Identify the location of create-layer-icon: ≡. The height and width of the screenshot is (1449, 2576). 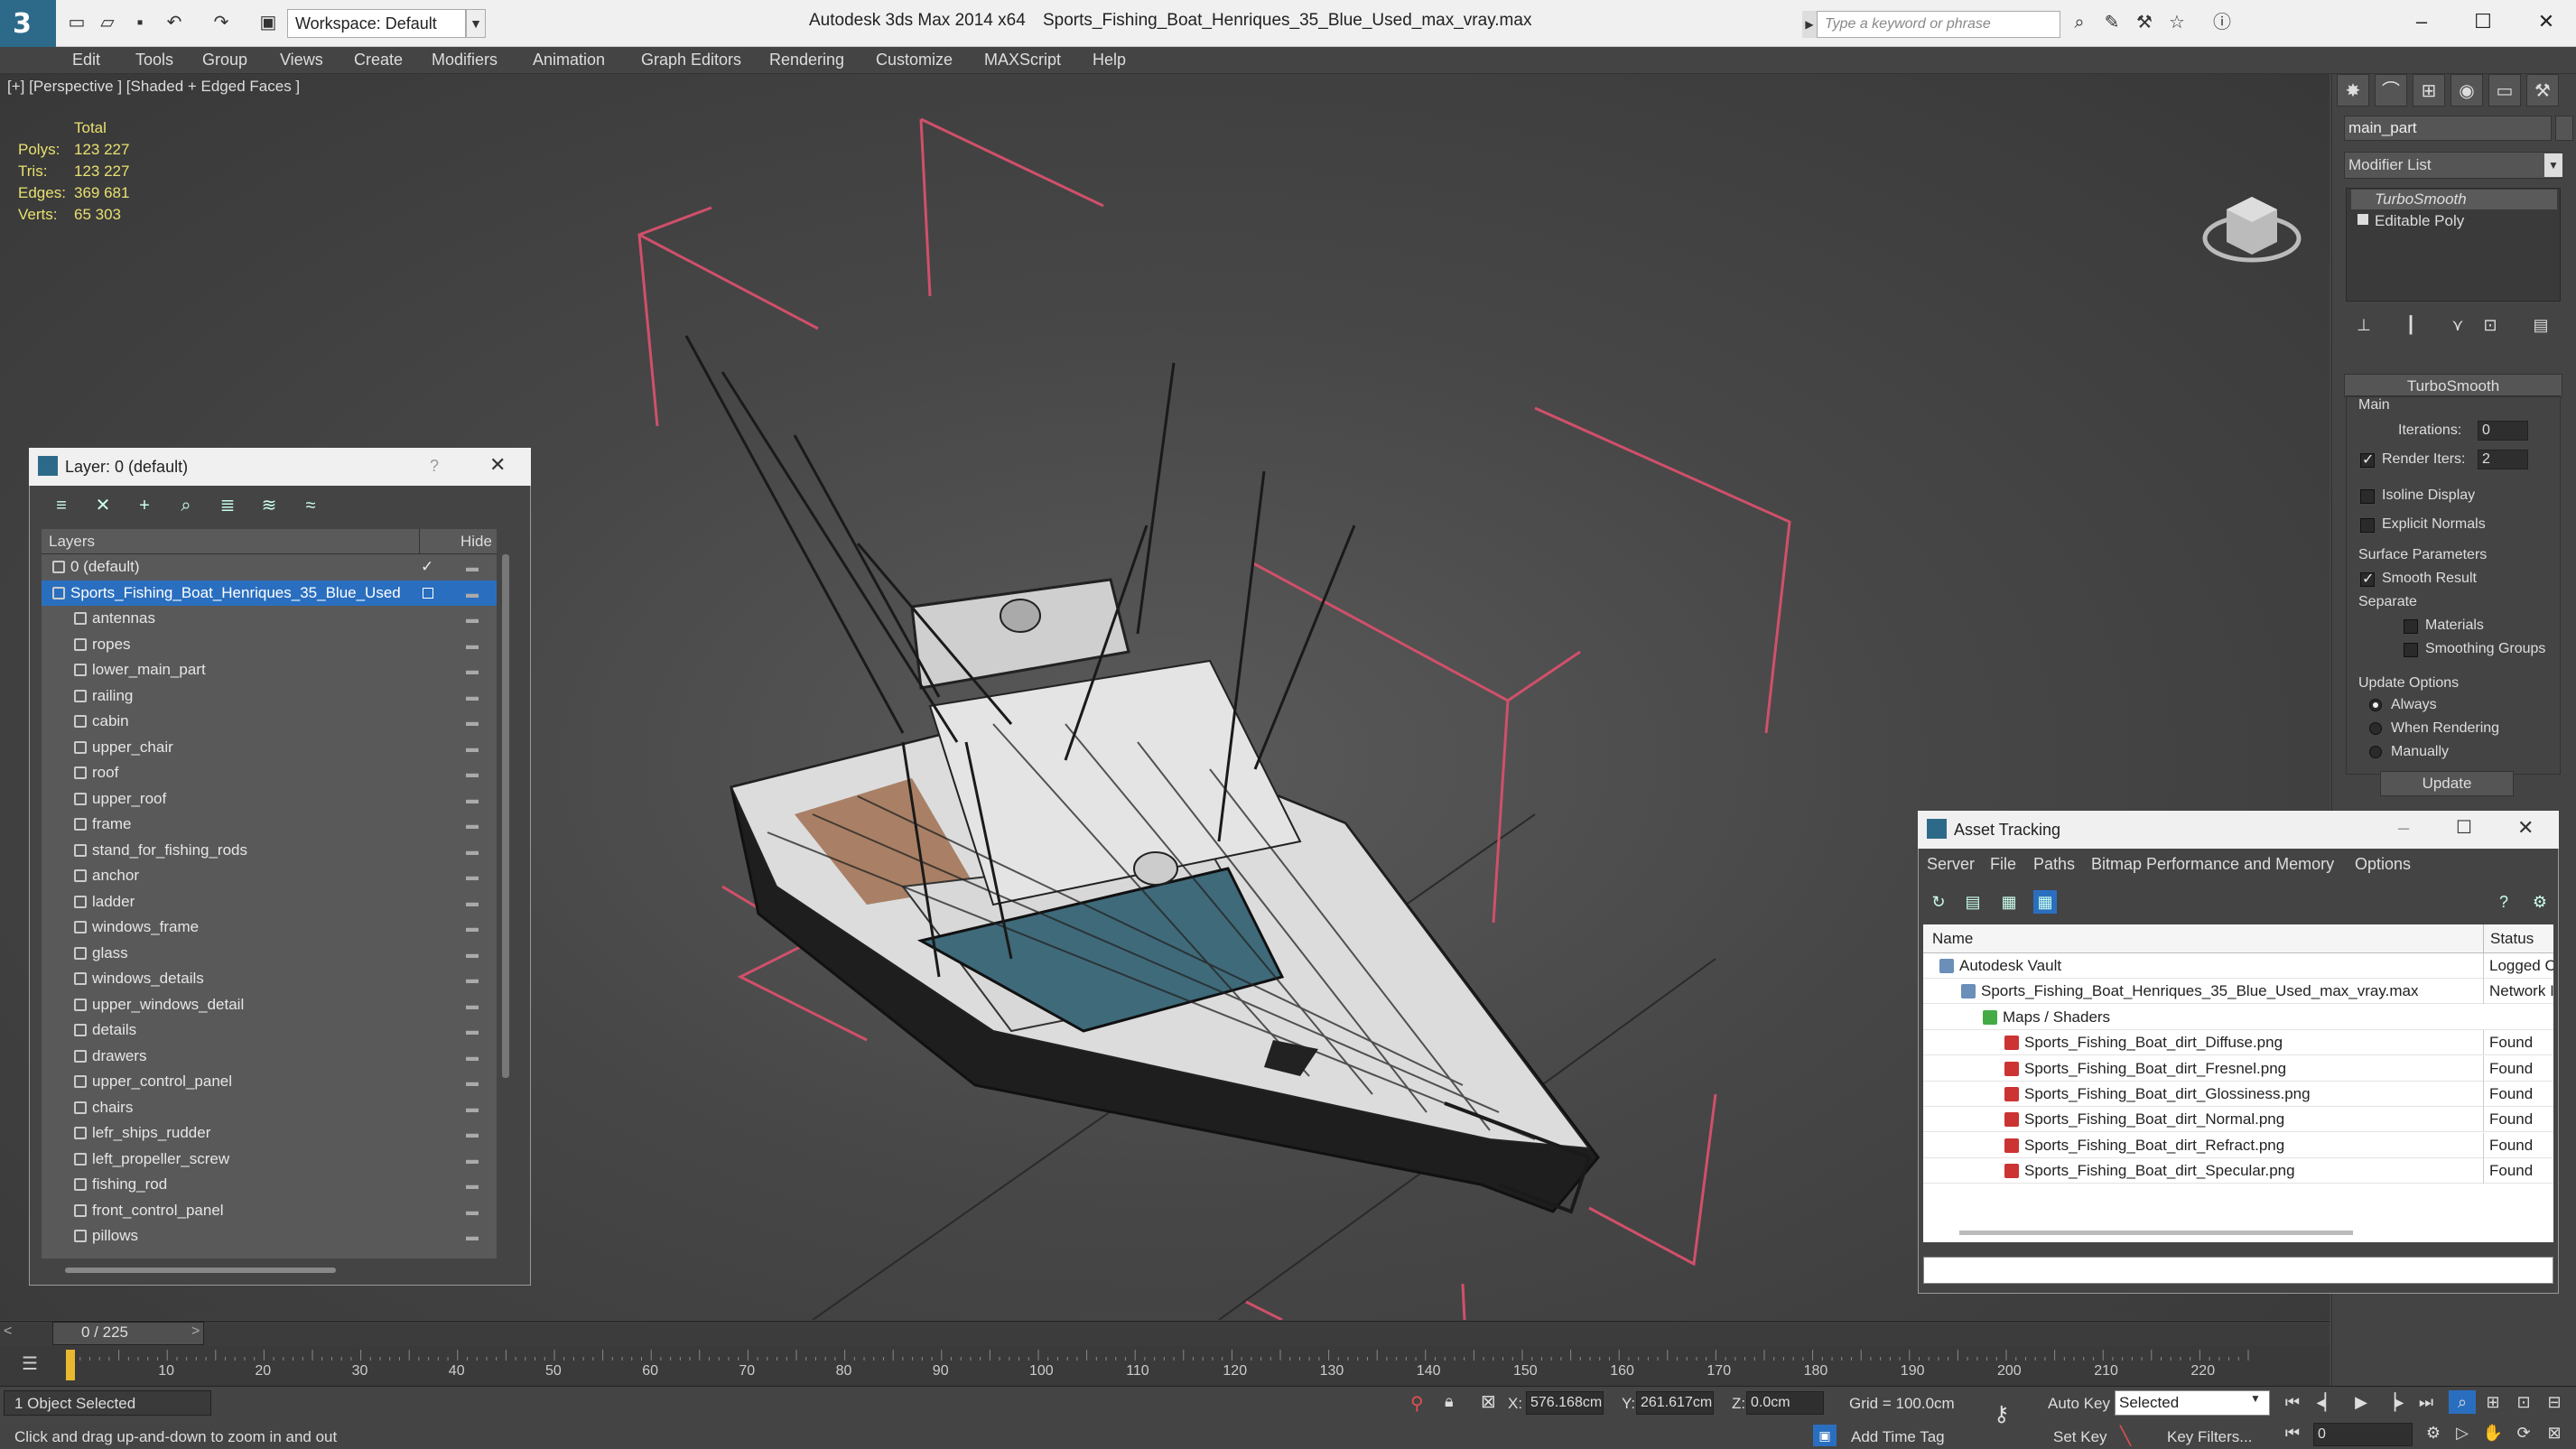
(61, 505).